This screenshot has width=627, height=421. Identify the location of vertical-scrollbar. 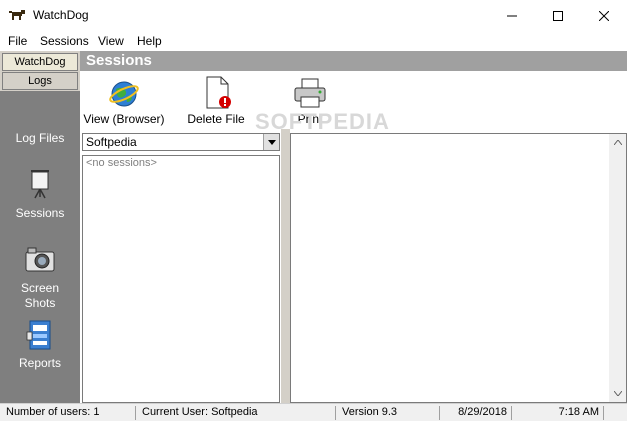
(617, 268).